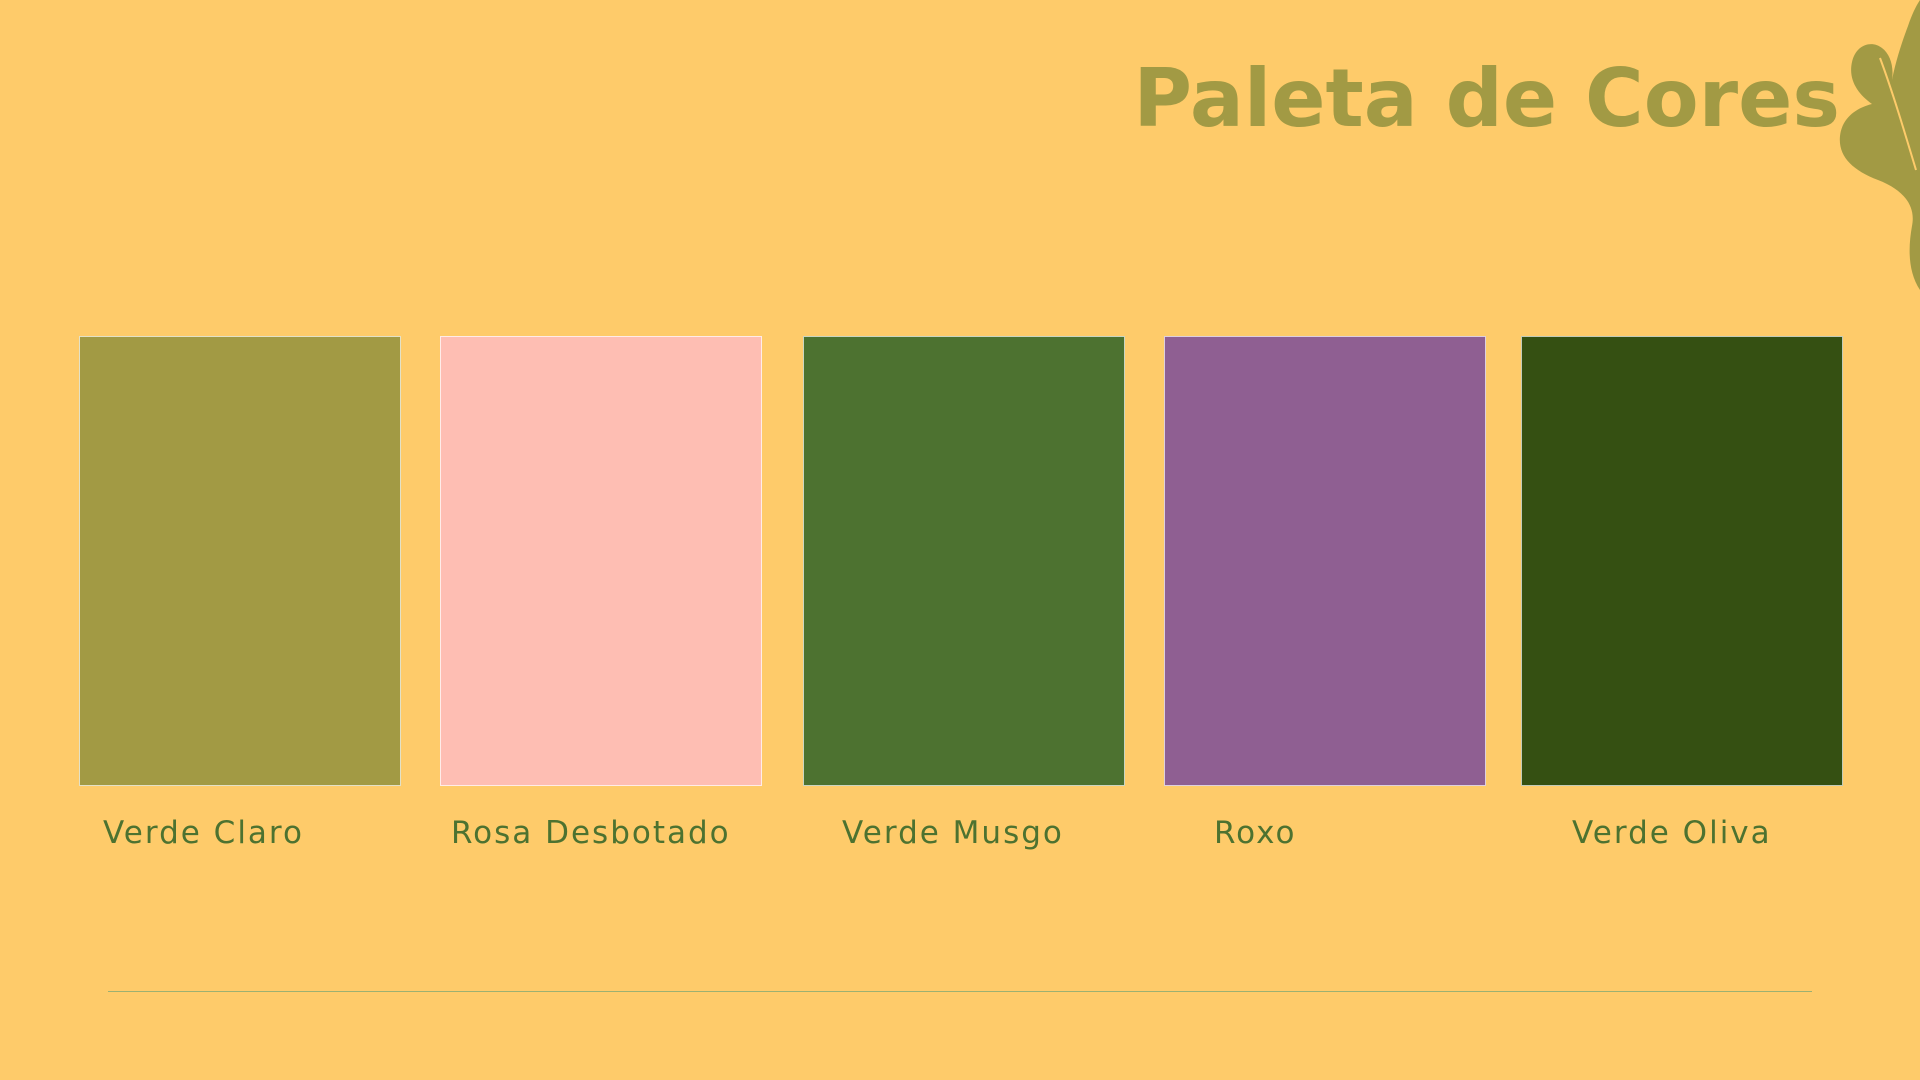  Describe the element at coordinates (203, 833) in the screenshot. I see `swatch-label: Verde Claro` at that location.